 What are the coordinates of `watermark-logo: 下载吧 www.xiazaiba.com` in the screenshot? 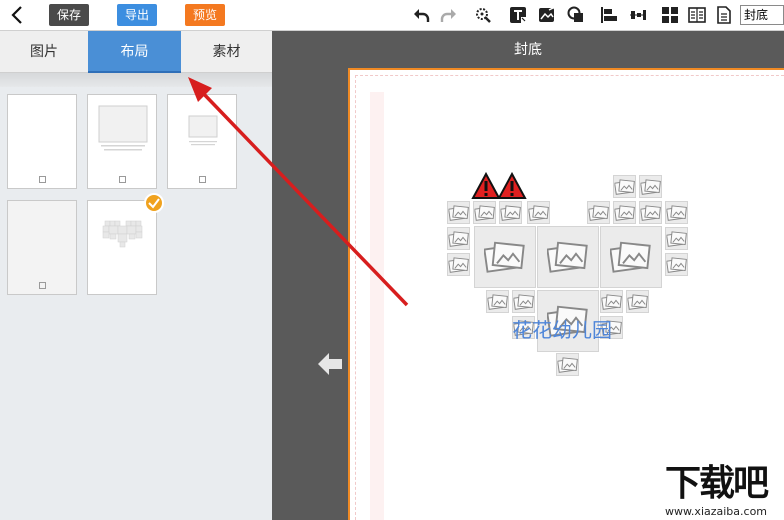 It's located at (716, 491).